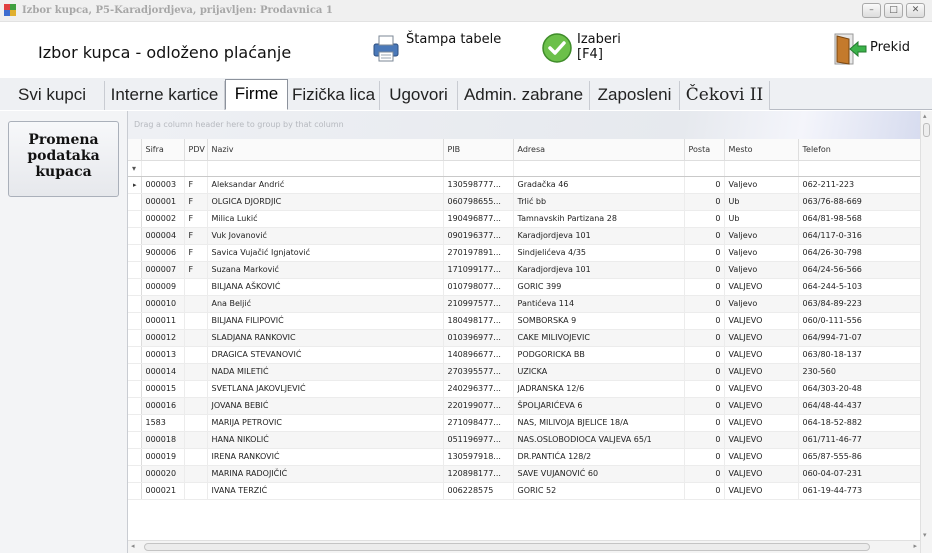 The width and height of the screenshot is (932, 553). What do you see at coordinates (163, 457) in the screenshot?
I see `cell-sifra: 000019` at bounding box center [163, 457].